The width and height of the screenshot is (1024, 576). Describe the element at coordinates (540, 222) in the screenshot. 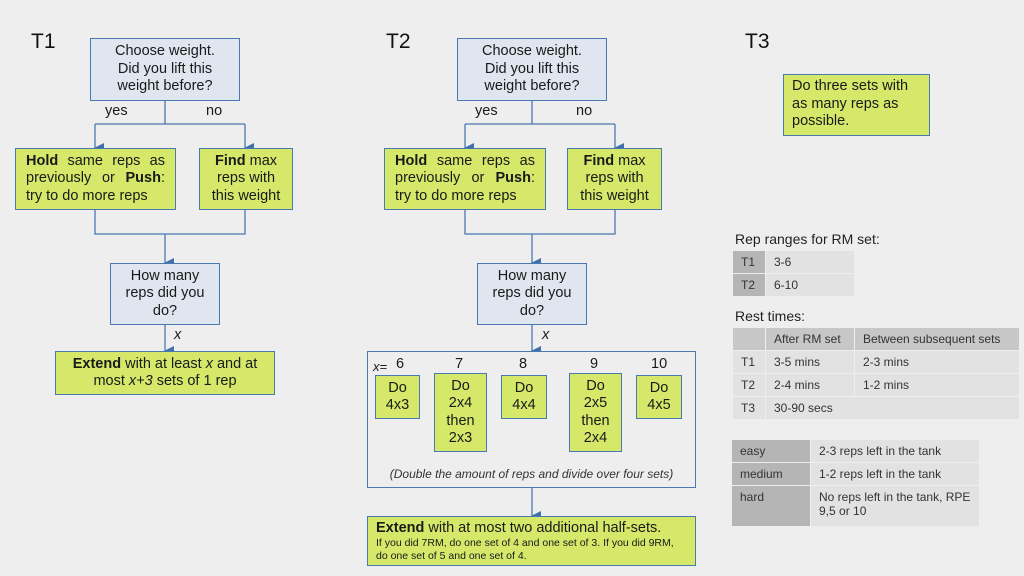

I see `t2-merge-line` at that location.